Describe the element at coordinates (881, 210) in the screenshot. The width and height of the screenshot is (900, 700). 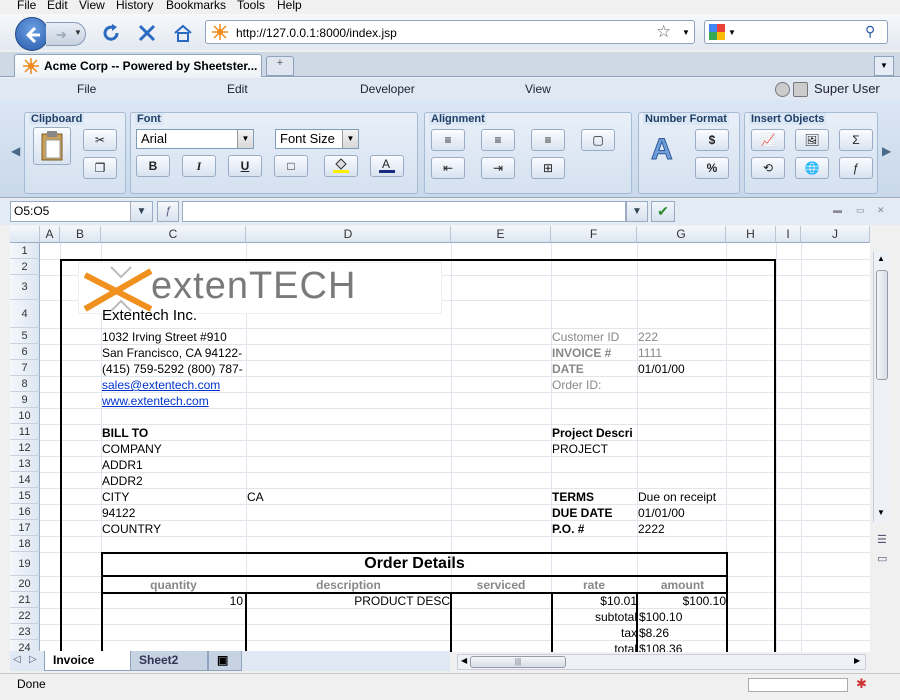
I see `close-icon: ✕` at that location.